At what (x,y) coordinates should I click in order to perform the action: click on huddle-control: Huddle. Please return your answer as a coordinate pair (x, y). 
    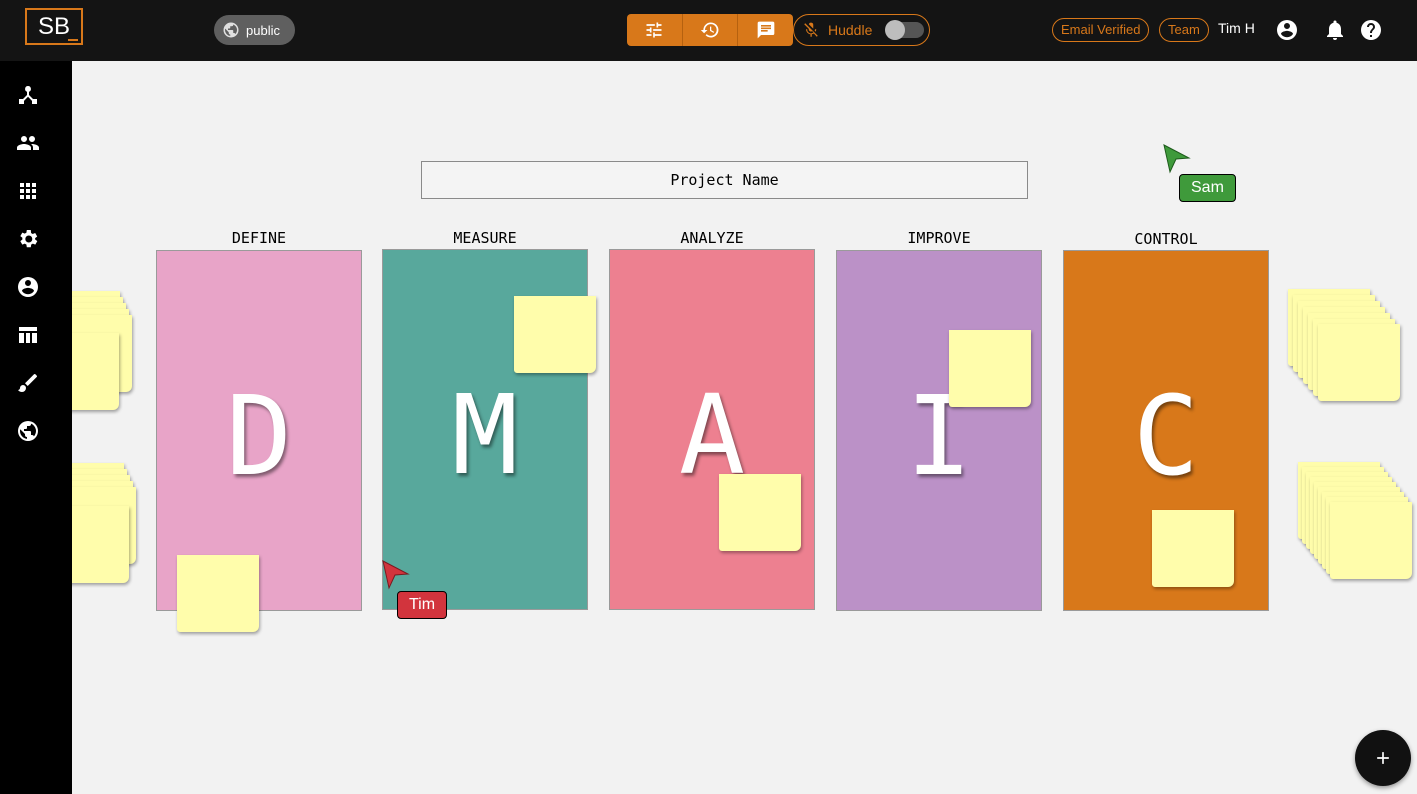
    Looking at the image, I should click on (861, 30).